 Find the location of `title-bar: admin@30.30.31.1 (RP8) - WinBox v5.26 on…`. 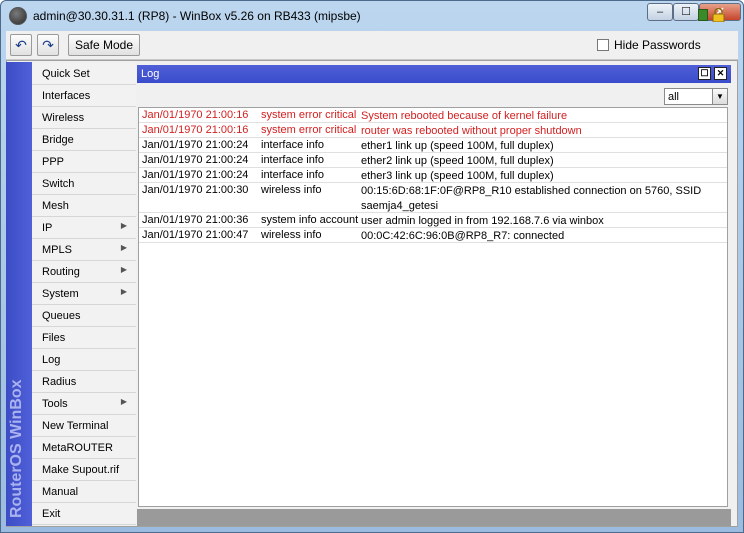

title-bar: admin@30.30.31.1 (RP8) - WinBox v5.26 on… is located at coordinates (372, 16).